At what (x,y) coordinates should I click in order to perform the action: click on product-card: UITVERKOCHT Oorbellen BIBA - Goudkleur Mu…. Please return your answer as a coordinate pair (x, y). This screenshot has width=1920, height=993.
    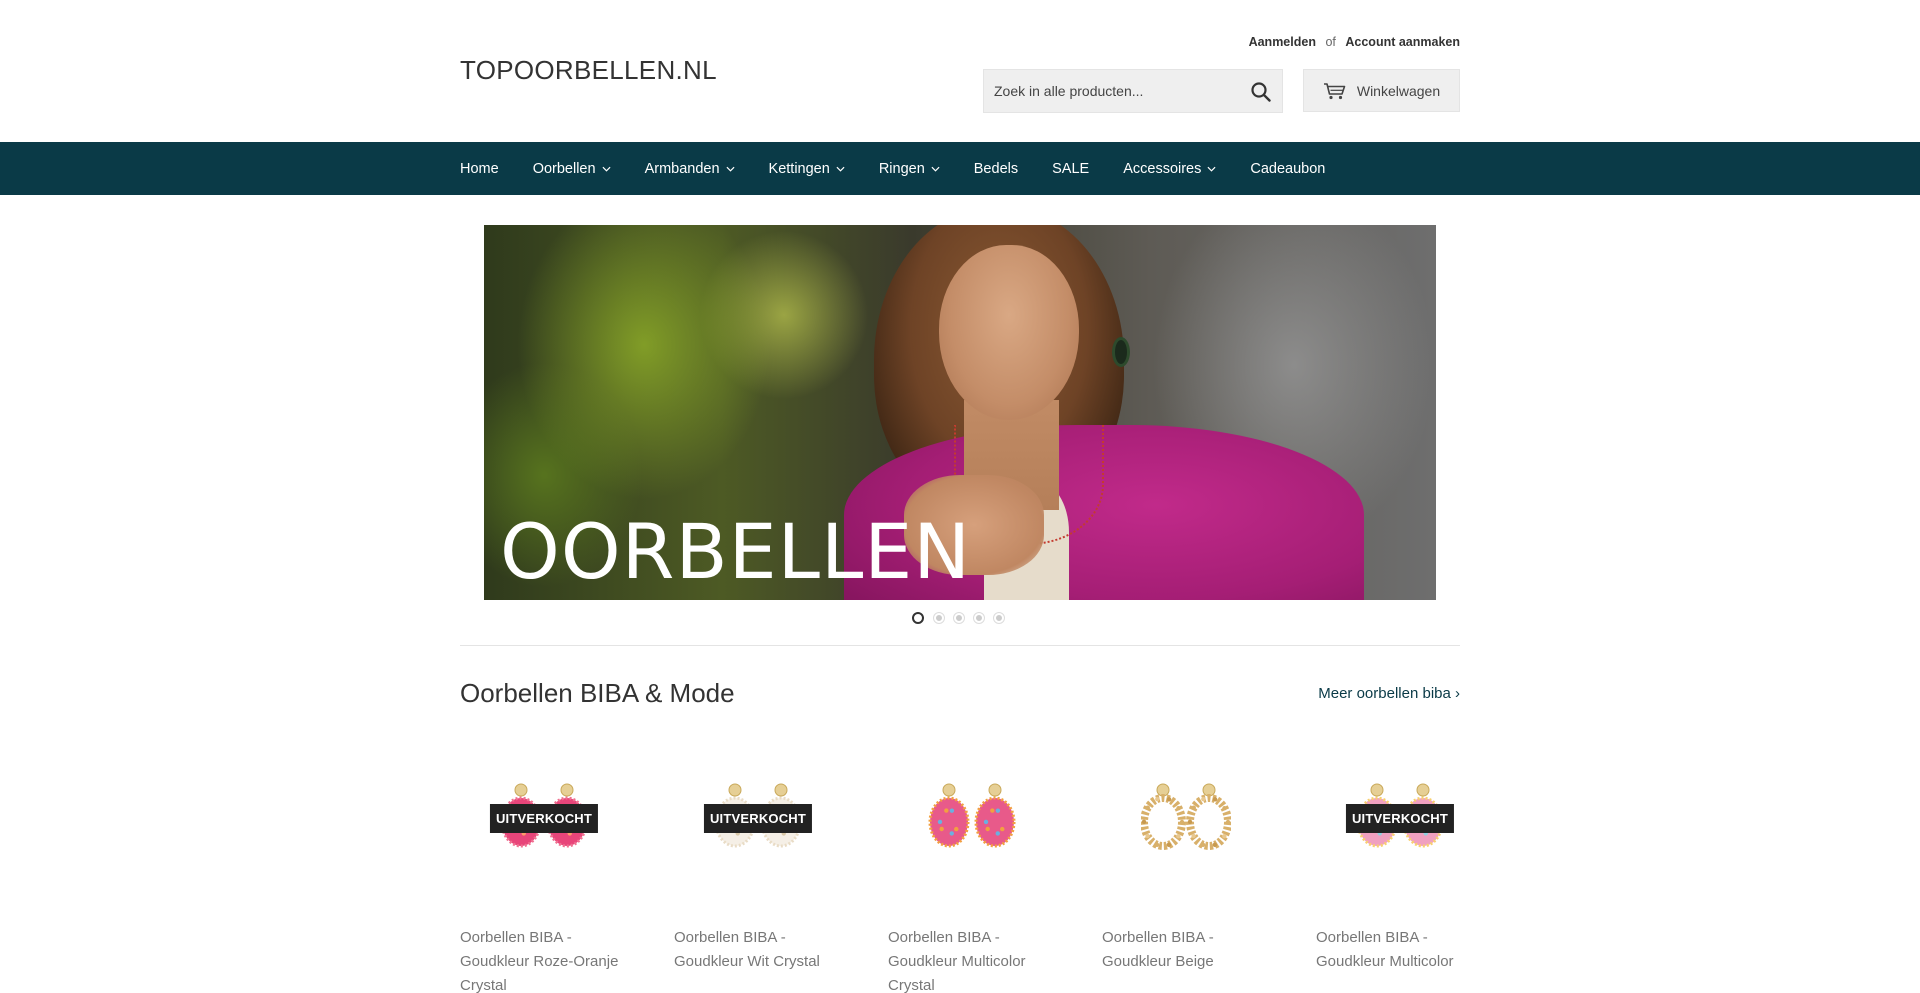
    Looking at the image, I should click on (1400, 866).